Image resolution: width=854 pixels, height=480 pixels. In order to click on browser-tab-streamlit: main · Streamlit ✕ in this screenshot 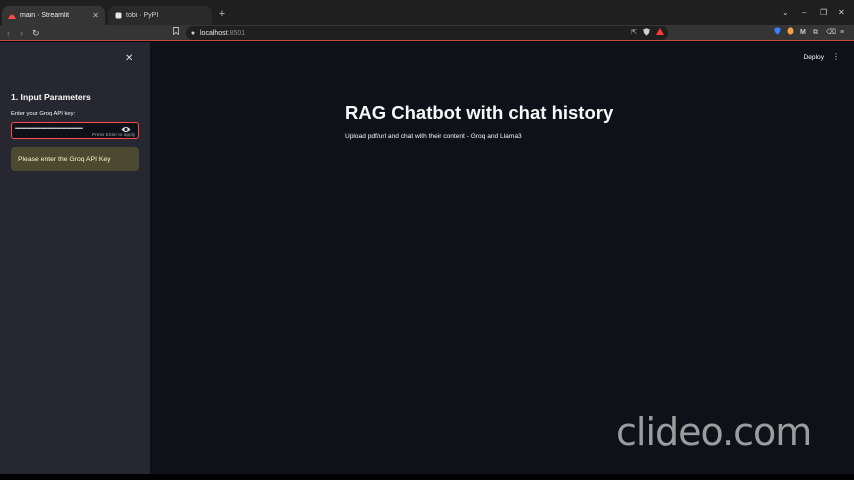, I will do `click(53, 15)`.